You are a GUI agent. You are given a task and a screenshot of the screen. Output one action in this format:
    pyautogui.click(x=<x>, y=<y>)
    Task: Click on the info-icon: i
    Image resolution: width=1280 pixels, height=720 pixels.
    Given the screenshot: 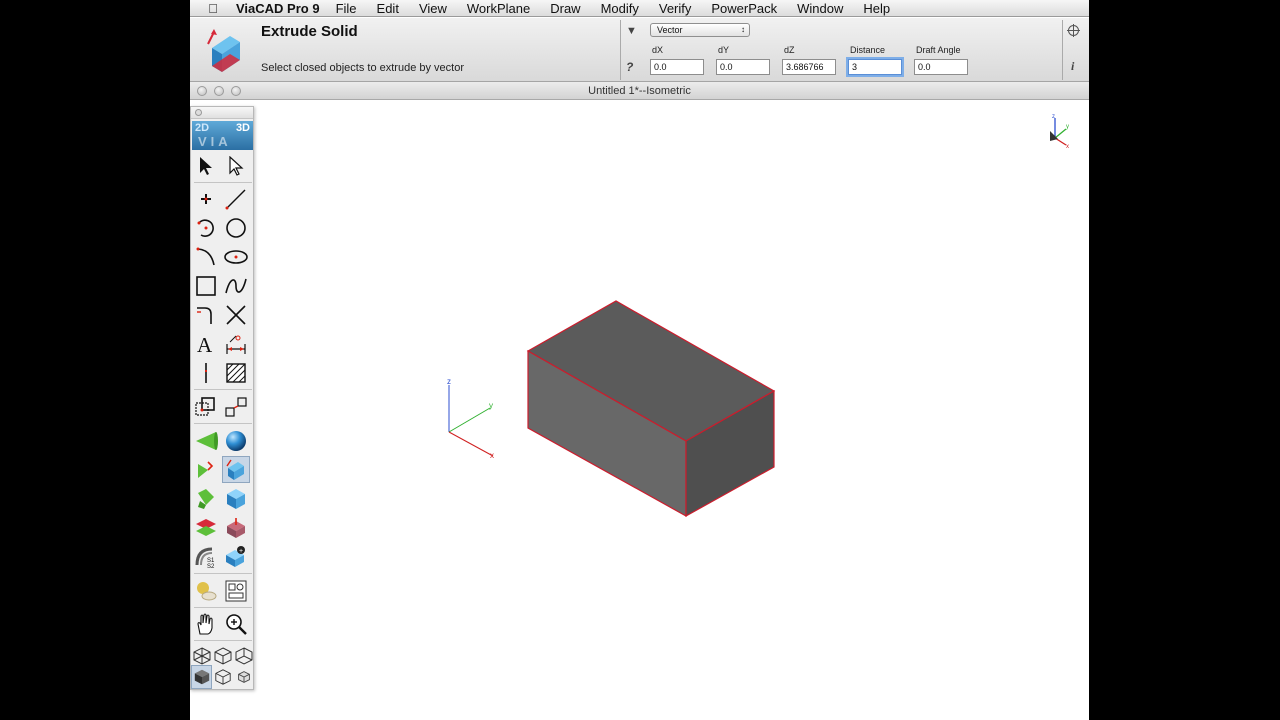 What is the action you would take?
    pyautogui.click(x=1072, y=66)
    